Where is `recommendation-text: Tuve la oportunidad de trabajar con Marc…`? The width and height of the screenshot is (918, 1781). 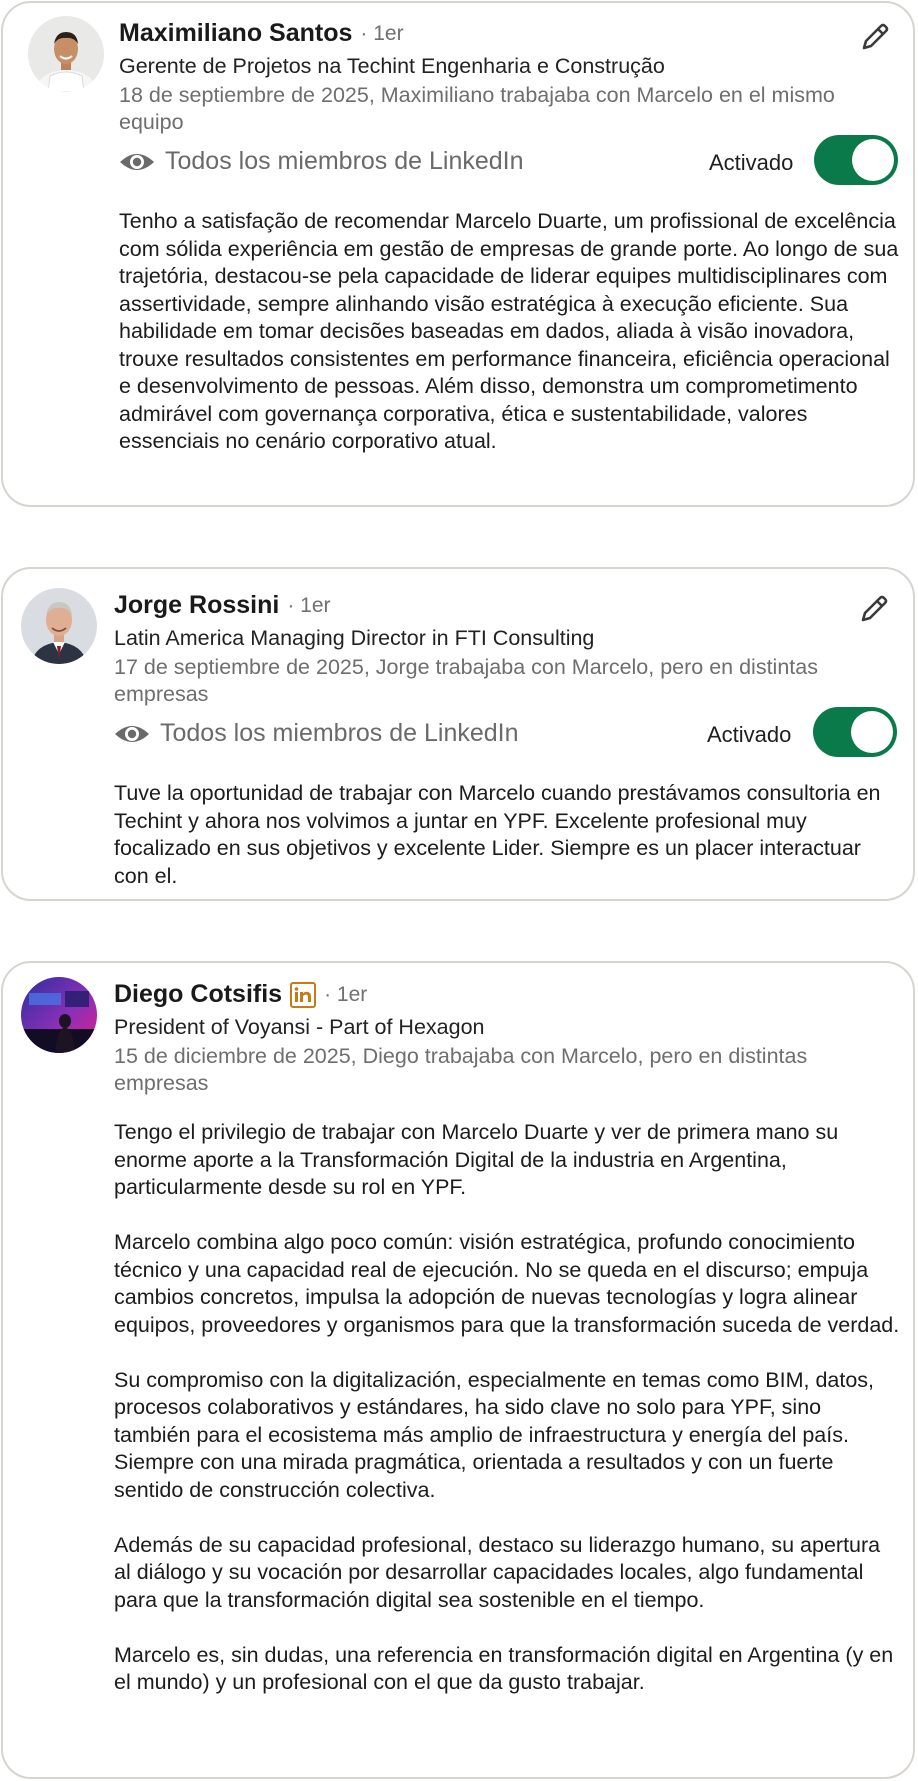 recommendation-text: Tuve la oportunidad de trabajar con Marc… is located at coordinates (499, 835).